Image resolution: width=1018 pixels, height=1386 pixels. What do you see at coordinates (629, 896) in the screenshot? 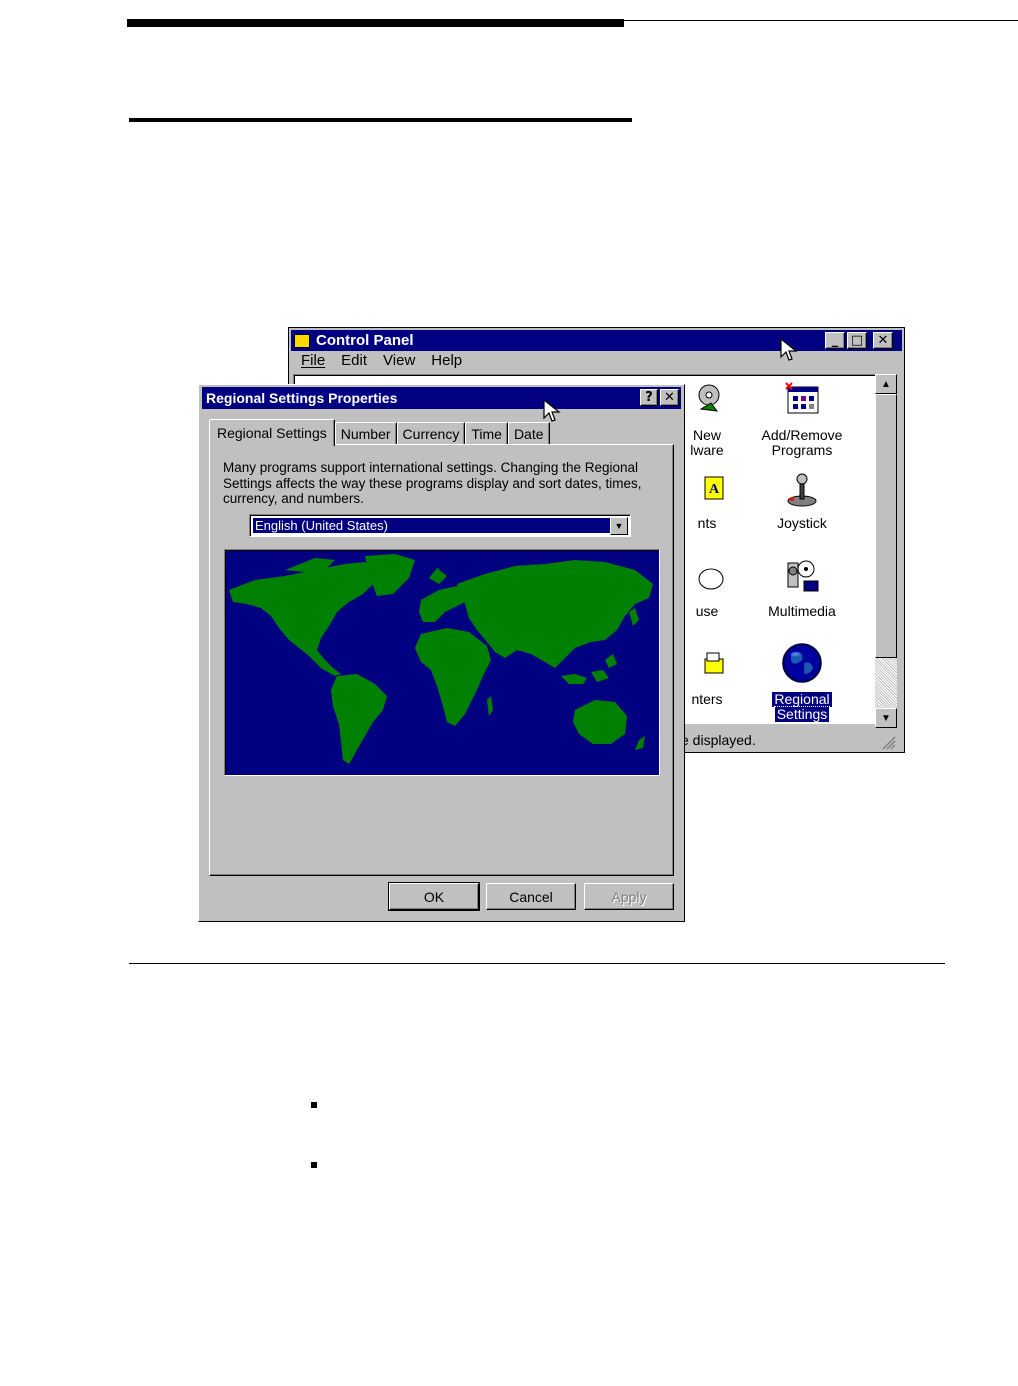
I see `apply-button: Apply` at bounding box center [629, 896].